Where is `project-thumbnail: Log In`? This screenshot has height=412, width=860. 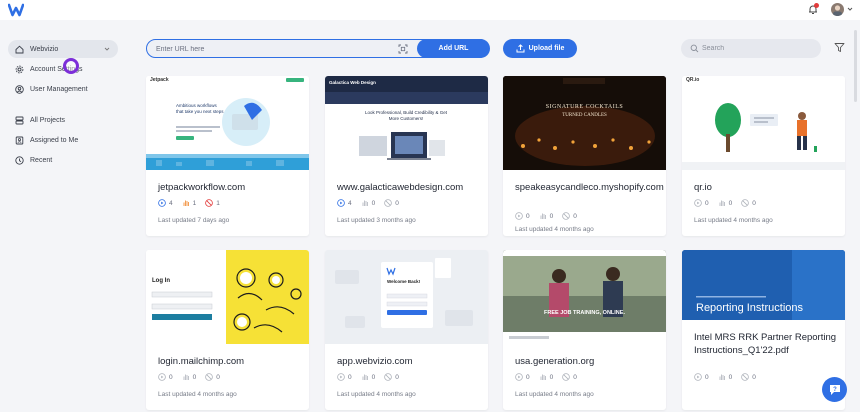 project-thumbnail: Log In is located at coordinates (227, 297).